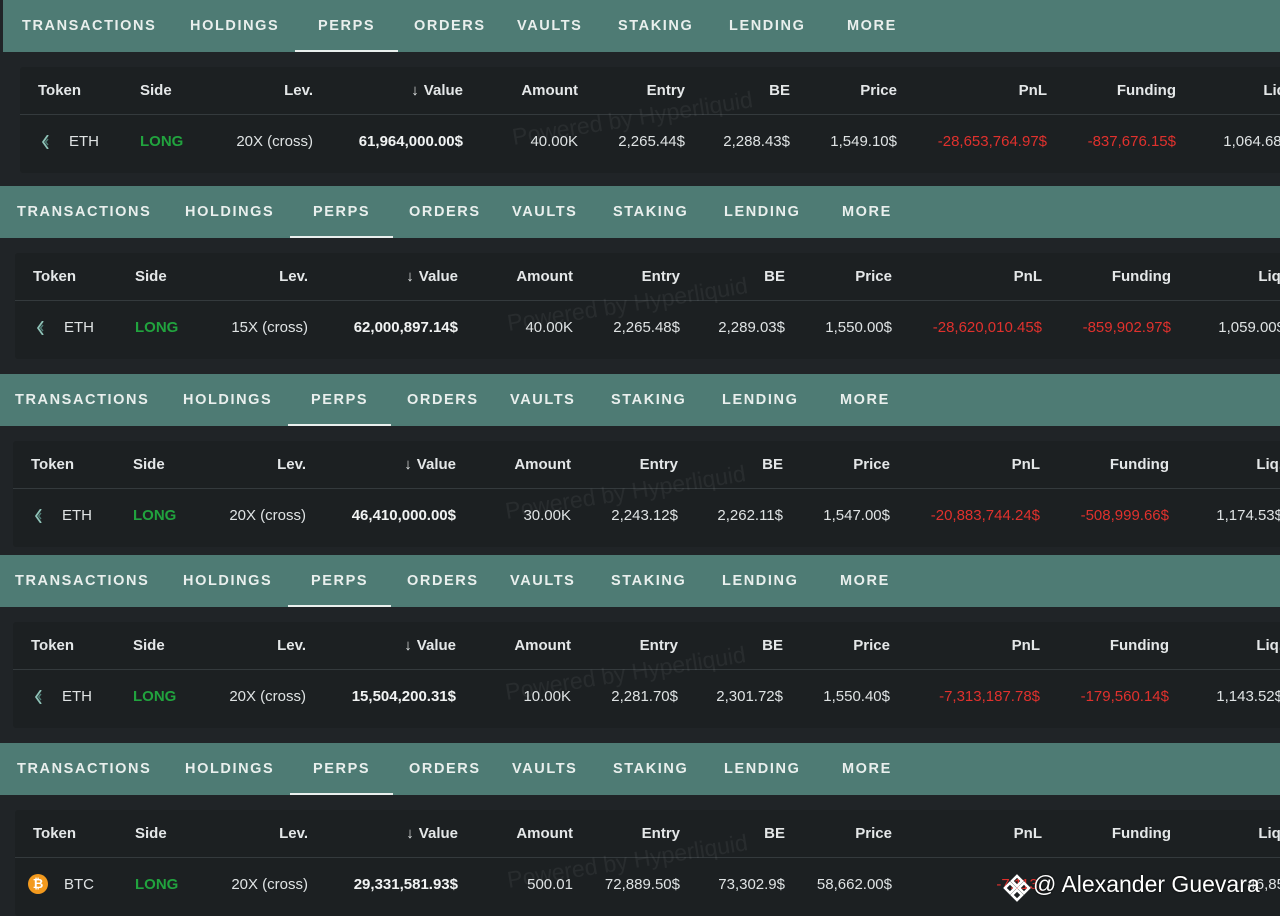  What do you see at coordinates (403, 515) in the screenshot?
I see `cell-value: 46,410,000.00$` at bounding box center [403, 515].